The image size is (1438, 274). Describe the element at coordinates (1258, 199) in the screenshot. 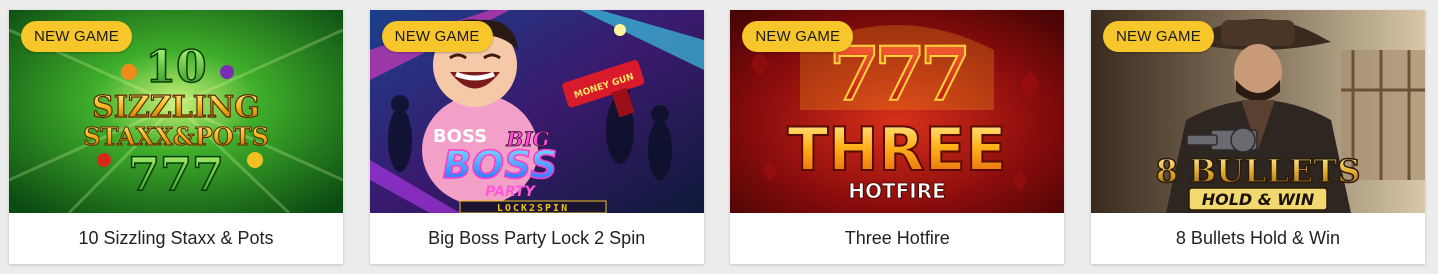

I see `logo-sub: HOLD & WIN` at that location.